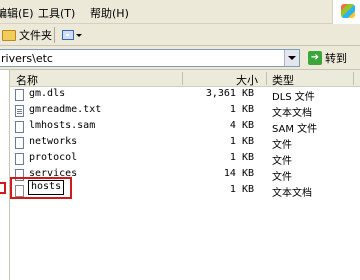 The image size is (360, 280). Describe the element at coordinates (180, 35) in the screenshot. I see `toolbar: 文件夹` at that location.